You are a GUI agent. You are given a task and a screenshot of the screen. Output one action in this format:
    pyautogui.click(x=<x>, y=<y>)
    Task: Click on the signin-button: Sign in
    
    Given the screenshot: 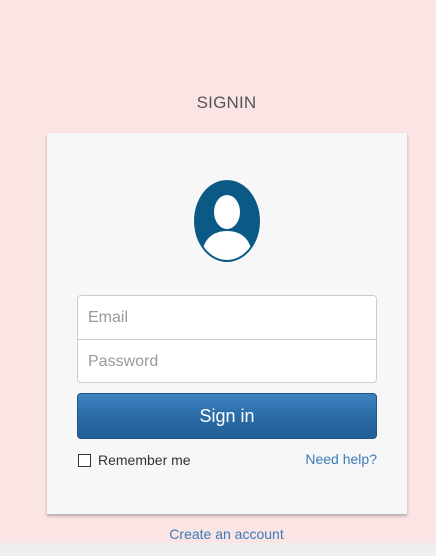 What is the action you would take?
    pyautogui.click(x=227, y=416)
    